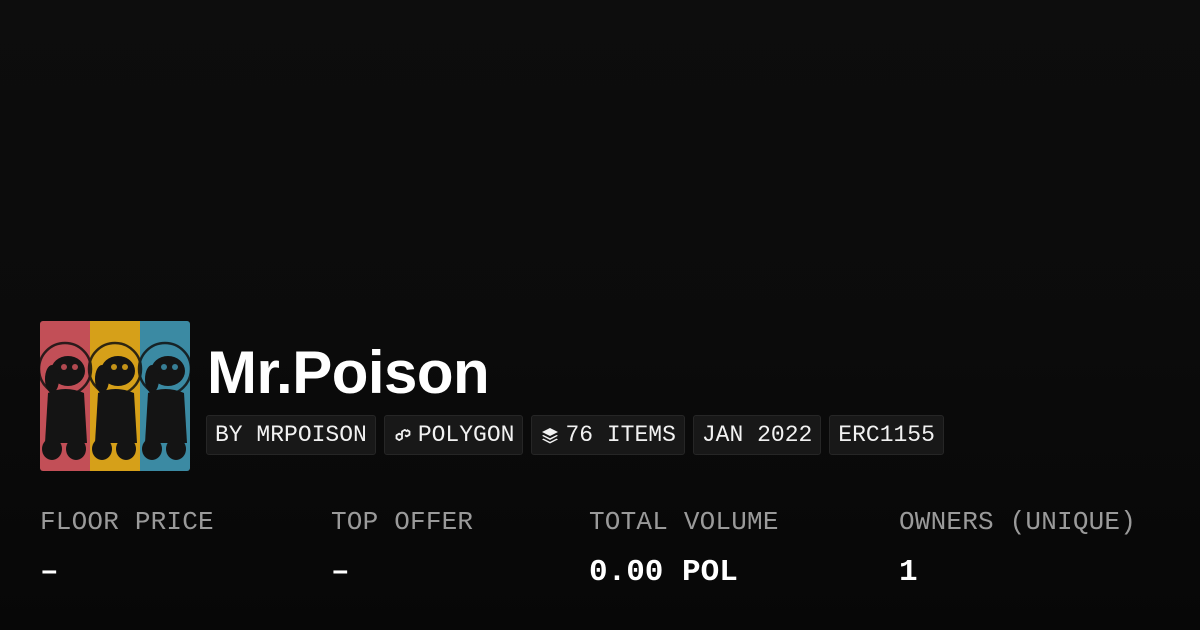 This screenshot has height=630, width=1200. Describe the element at coordinates (402, 548) in the screenshot. I see `stat-top-offer: TOP OFFER –` at that location.